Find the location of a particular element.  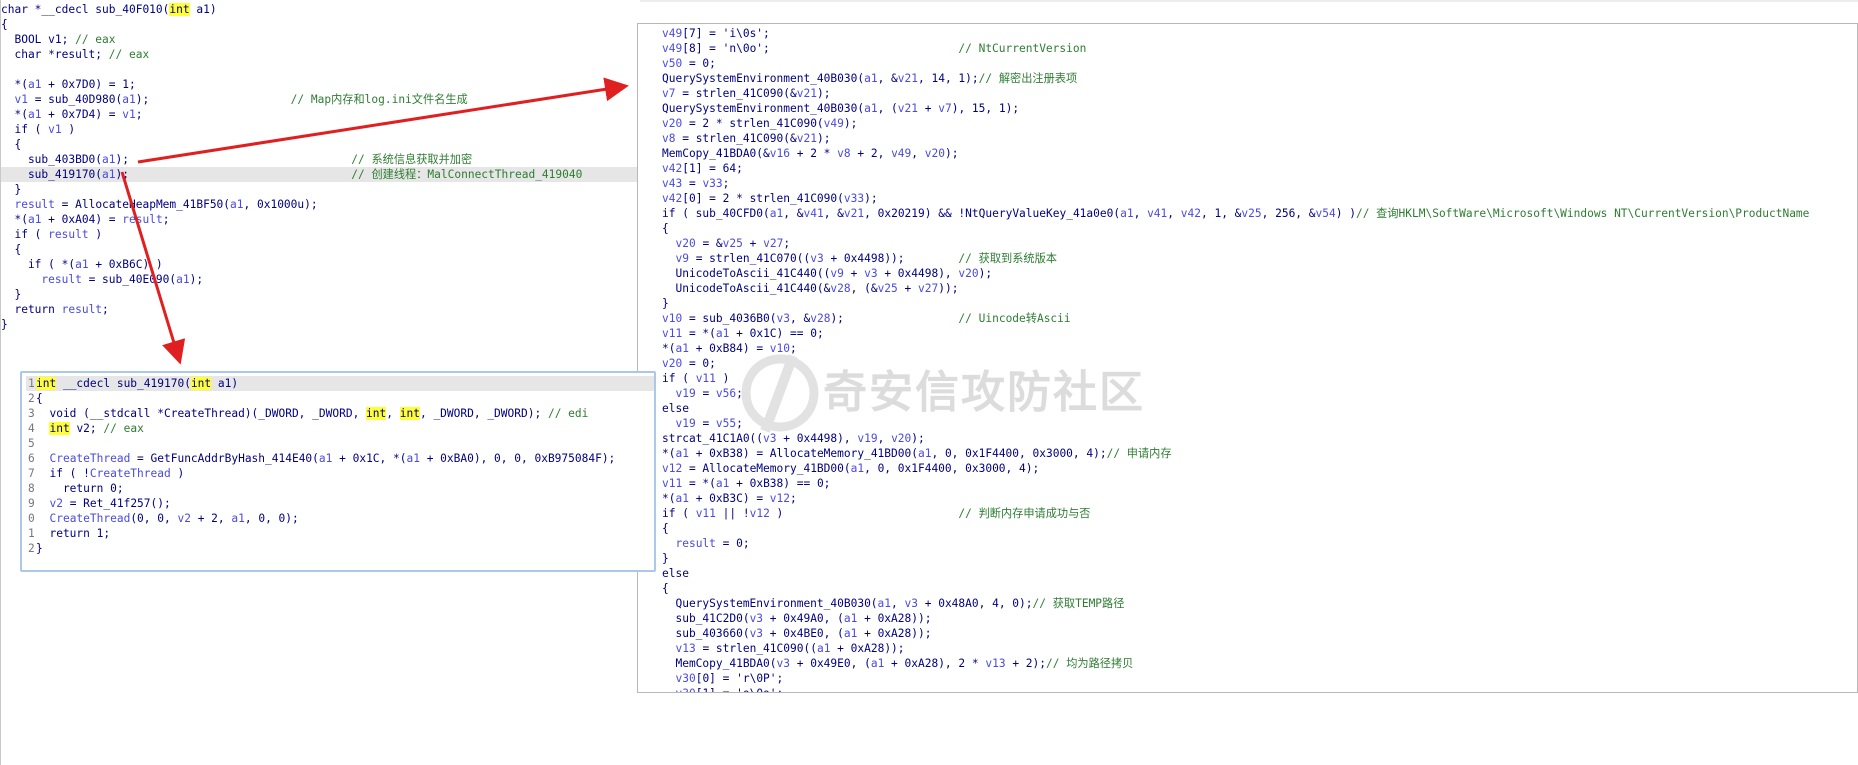

code-line: 4 int v2; // eax is located at coordinates (340, 428).